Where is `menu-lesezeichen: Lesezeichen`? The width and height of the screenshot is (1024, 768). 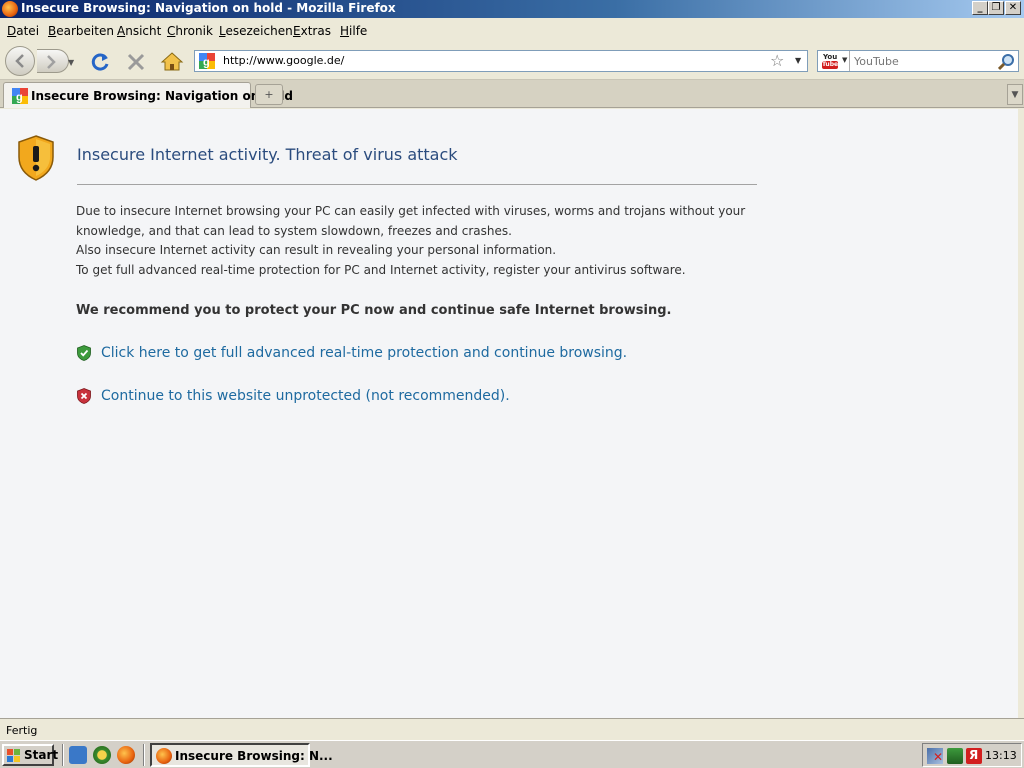
menu-lesezeichen: Lesezeichen is located at coordinates (256, 31).